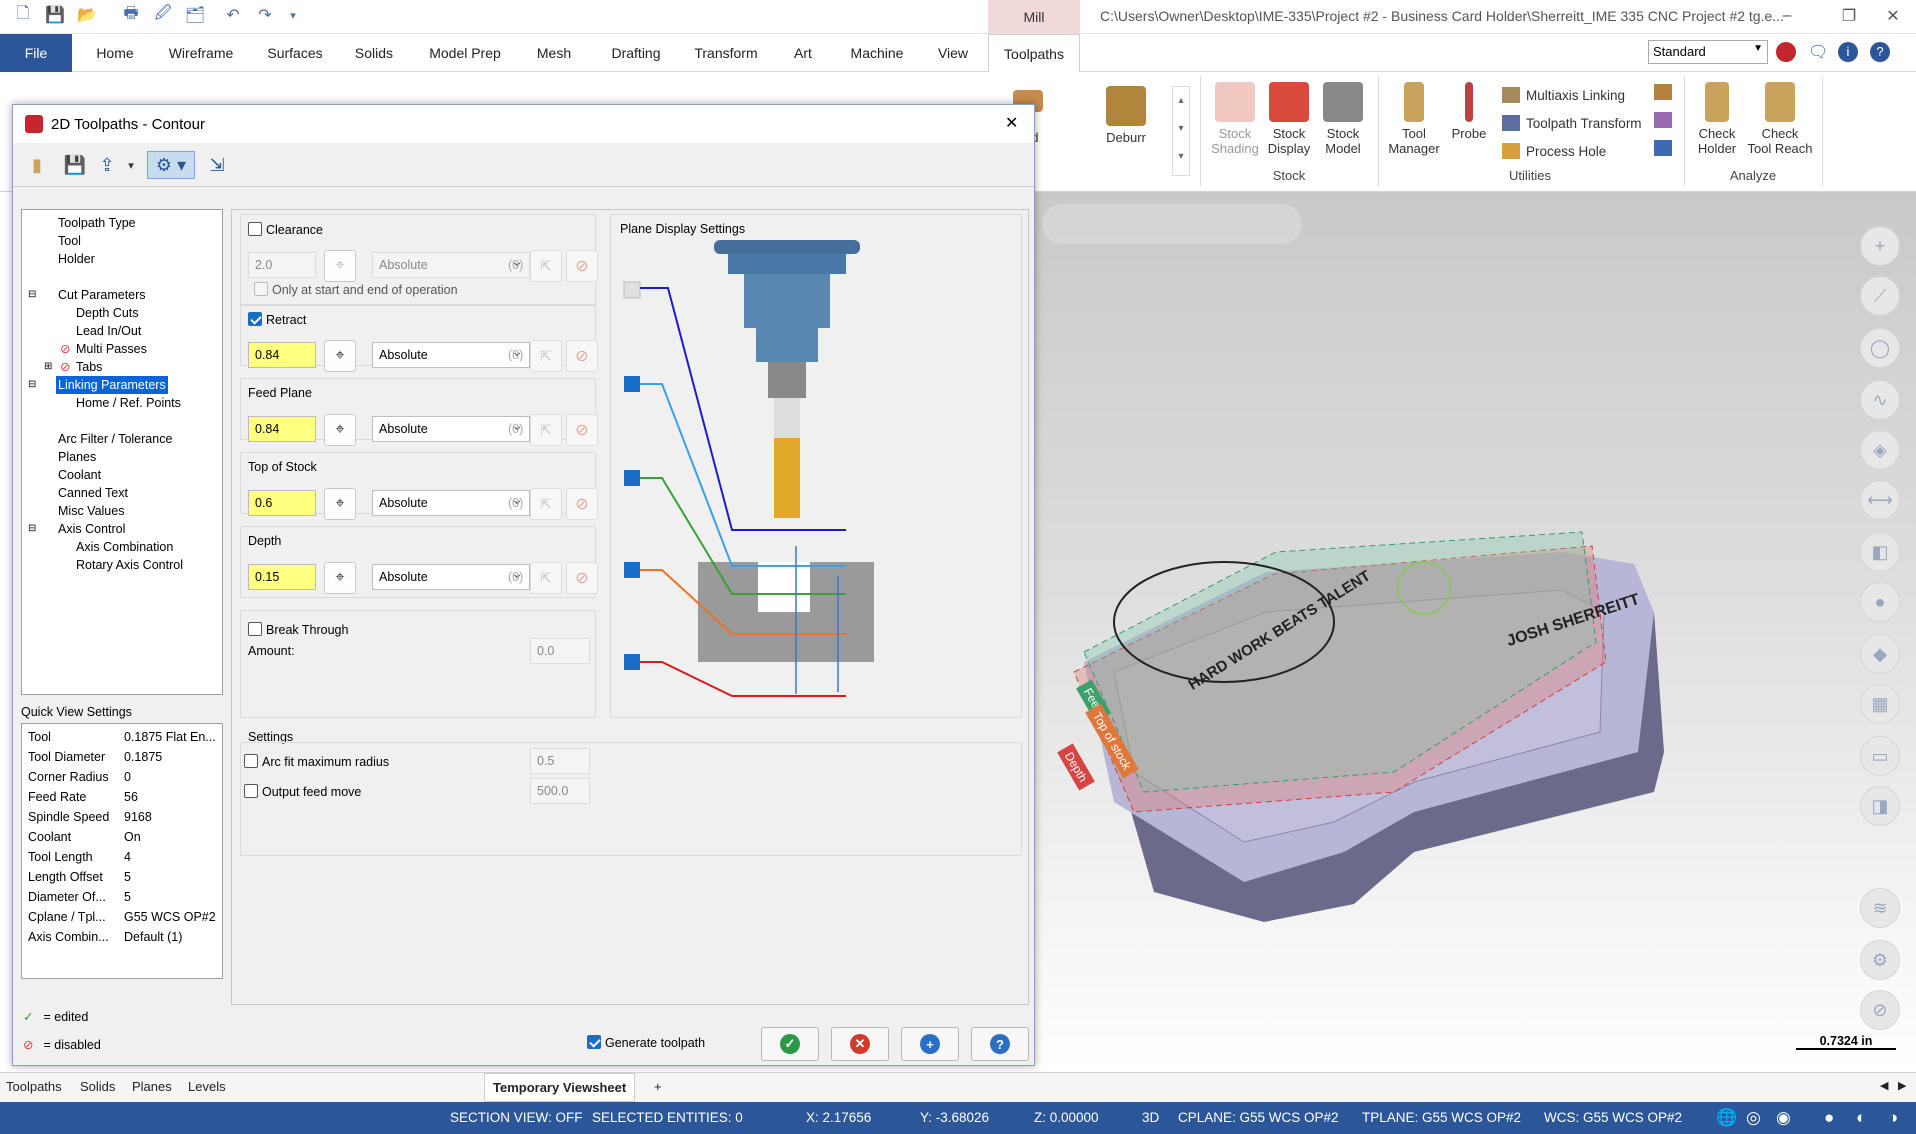 The image size is (1916, 1134). What do you see at coordinates (1441, 1117) in the screenshot?
I see `tplane-status: TPLANE: G55 WCS OP#2` at bounding box center [1441, 1117].